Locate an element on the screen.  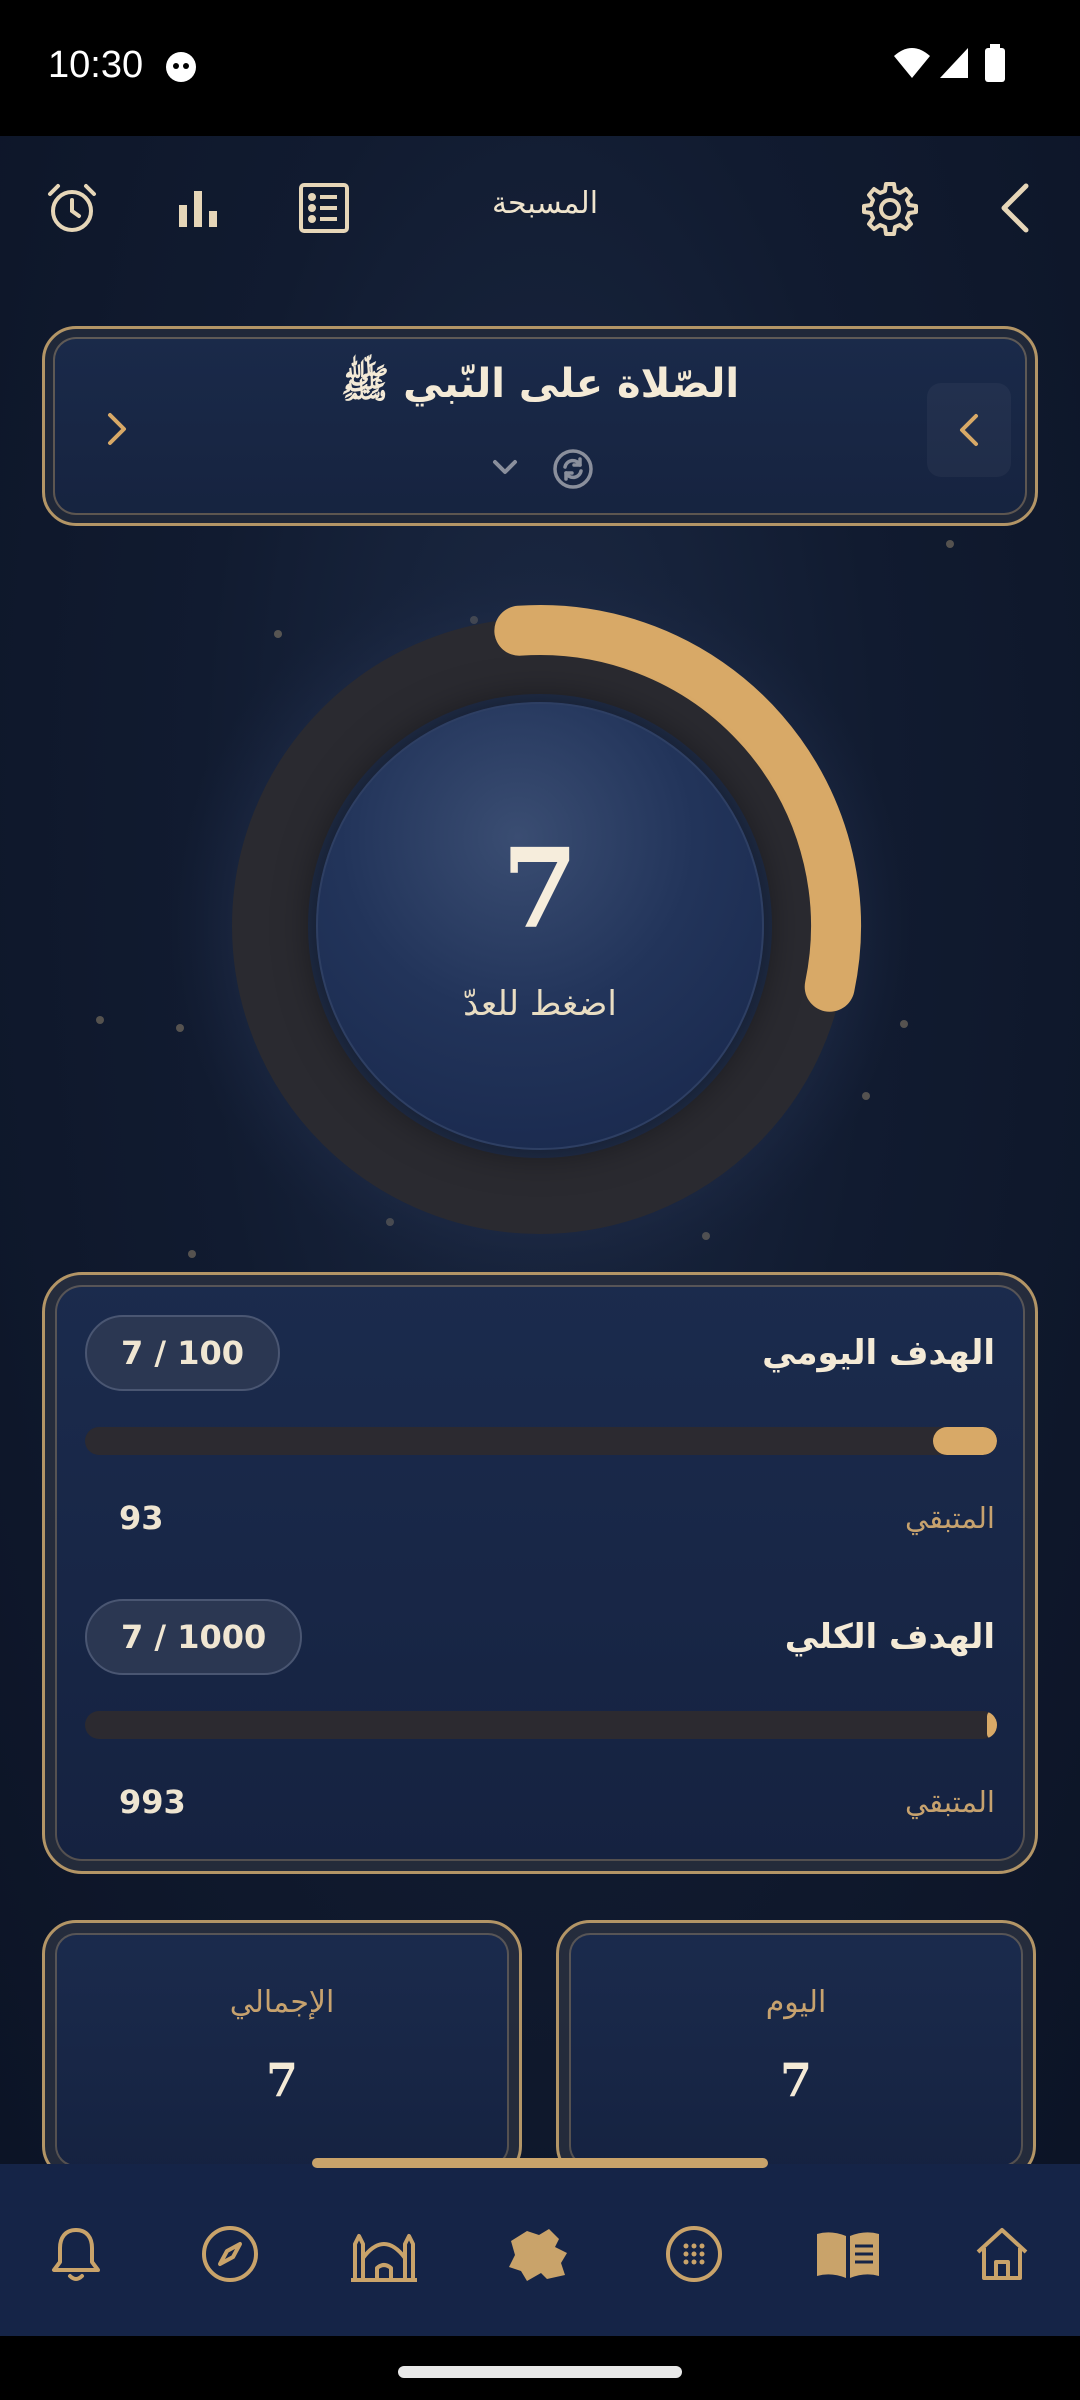
home-icon is located at coordinates (1002, 2254).